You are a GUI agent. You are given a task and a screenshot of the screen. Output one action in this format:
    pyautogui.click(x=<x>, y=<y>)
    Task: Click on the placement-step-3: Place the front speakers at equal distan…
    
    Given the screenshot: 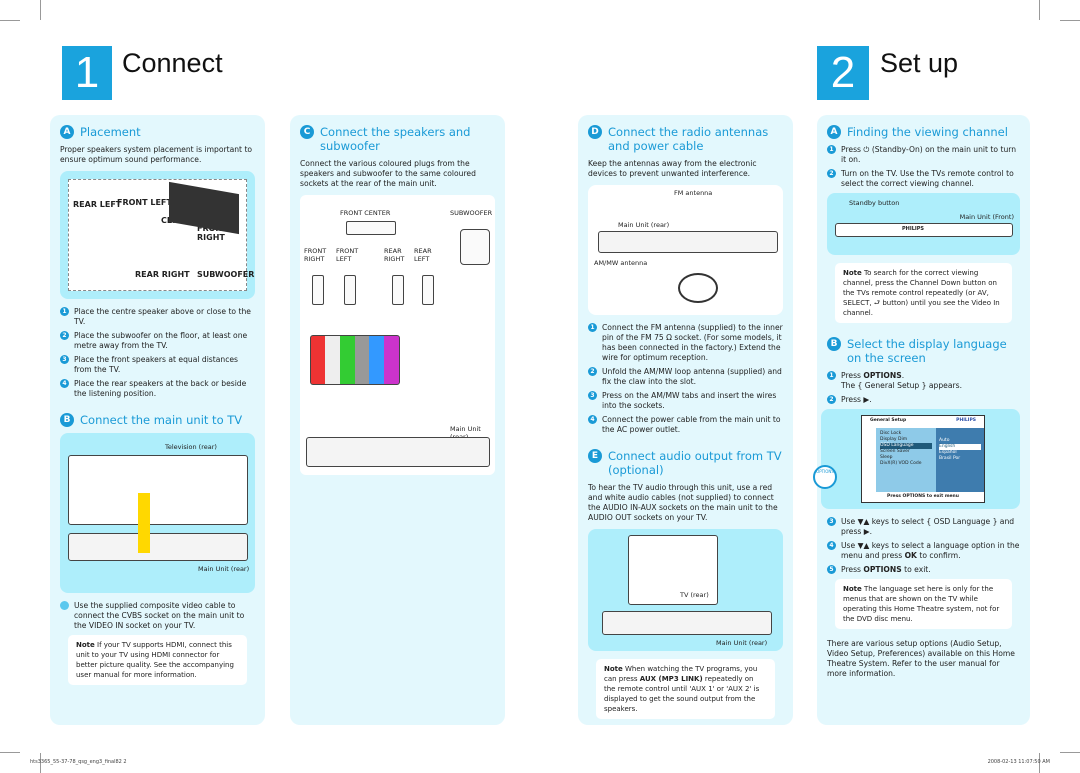 What is the action you would take?
    pyautogui.click(x=156, y=364)
    